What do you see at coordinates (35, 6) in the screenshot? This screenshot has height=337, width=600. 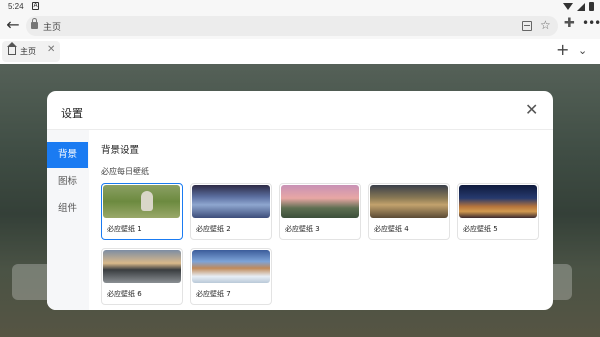 I see `notification-a-icon: A` at bounding box center [35, 6].